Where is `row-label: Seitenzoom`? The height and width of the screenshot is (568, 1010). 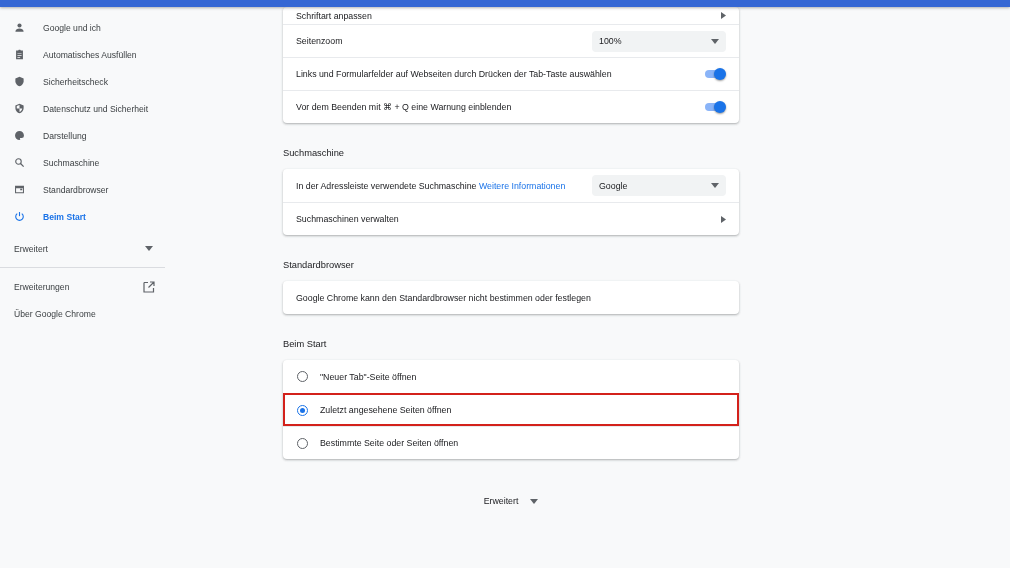 row-label: Seitenzoom is located at coordinates (320, 41).